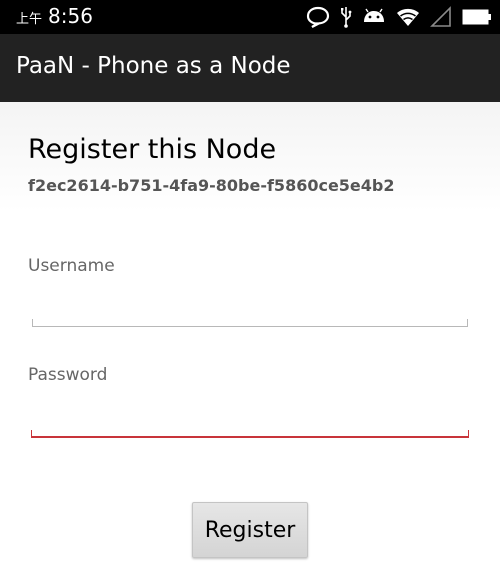 The width and height of the screenshot is (500, 580). What do you see at coordinates (318, 17) in the screenshot?
I see `chat-bubble-icon` at bounding box center [318, 17].